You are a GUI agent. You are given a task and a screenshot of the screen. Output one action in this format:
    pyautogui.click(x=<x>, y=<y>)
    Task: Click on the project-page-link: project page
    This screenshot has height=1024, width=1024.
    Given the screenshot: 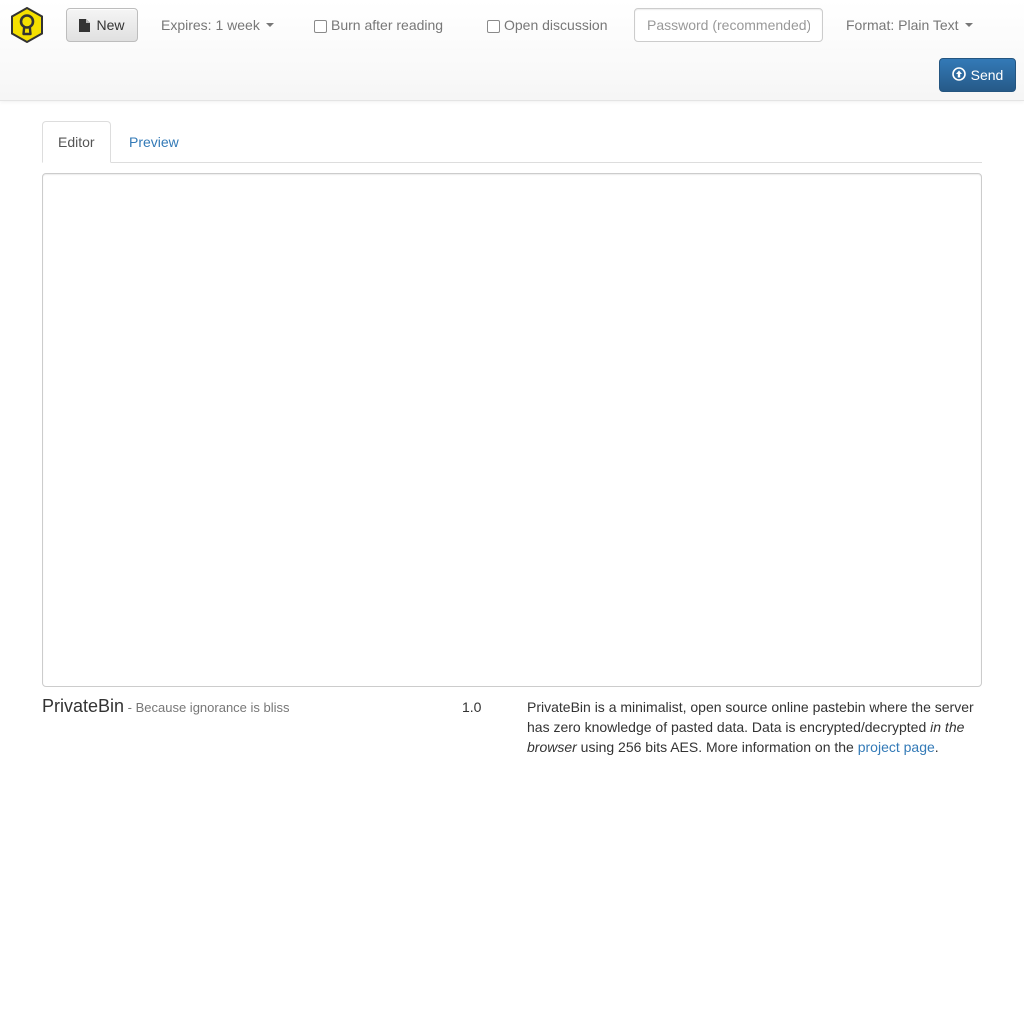 What is the action you would take?
    pyautogui.click(x=896, y=747)
    